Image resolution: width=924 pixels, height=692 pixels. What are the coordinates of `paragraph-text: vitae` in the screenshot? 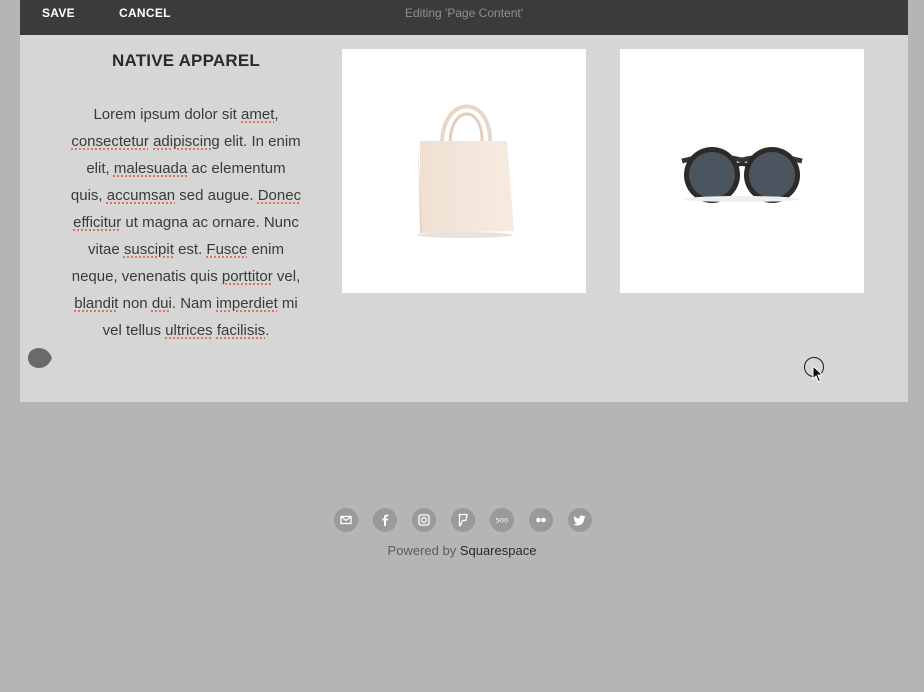 It's located at (106, 249).